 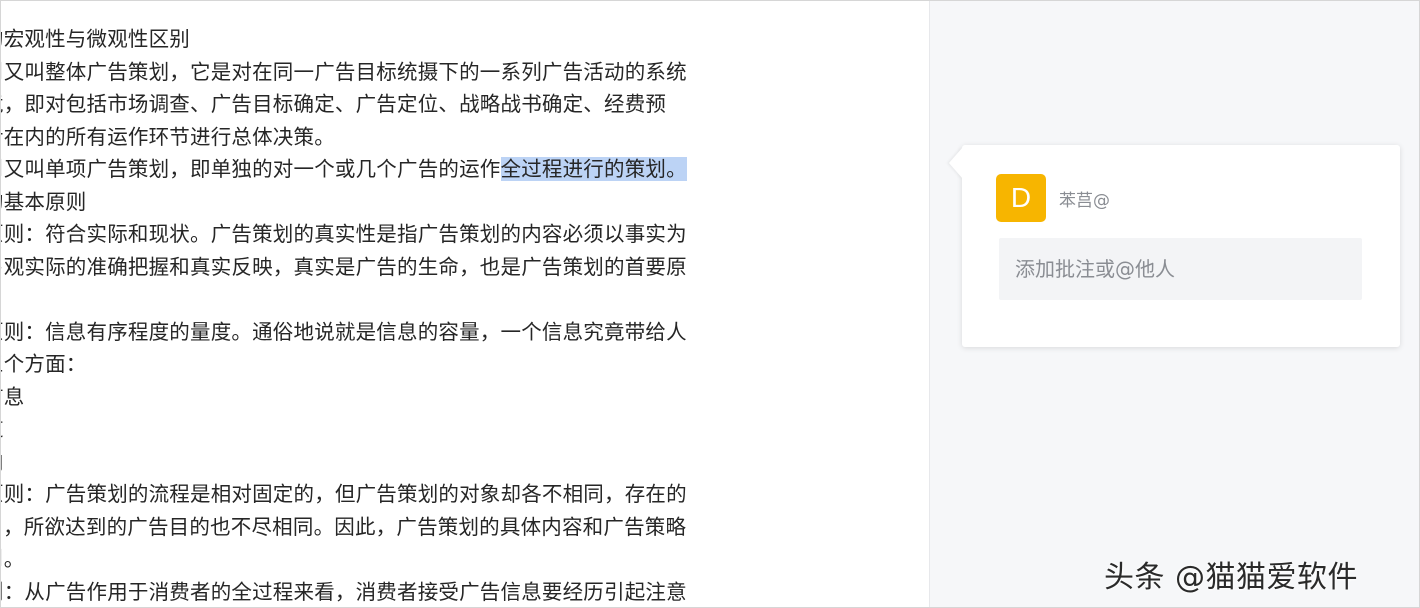 I want to click on watermark: 头条 @猫猫爱软件, so click(x=1231, y=577).